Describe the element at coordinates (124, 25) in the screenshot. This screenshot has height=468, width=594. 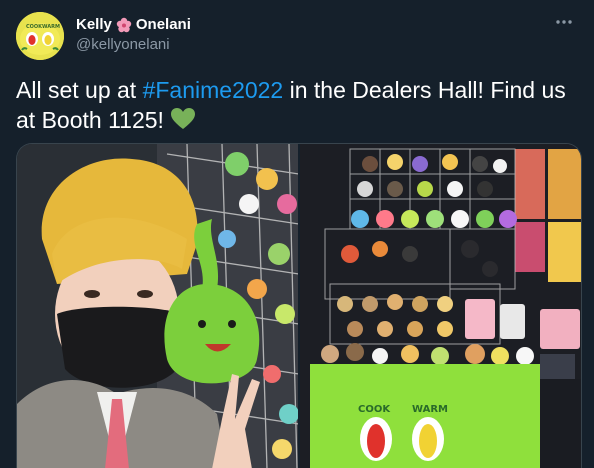
I see `hibiscus-icon` at that location.